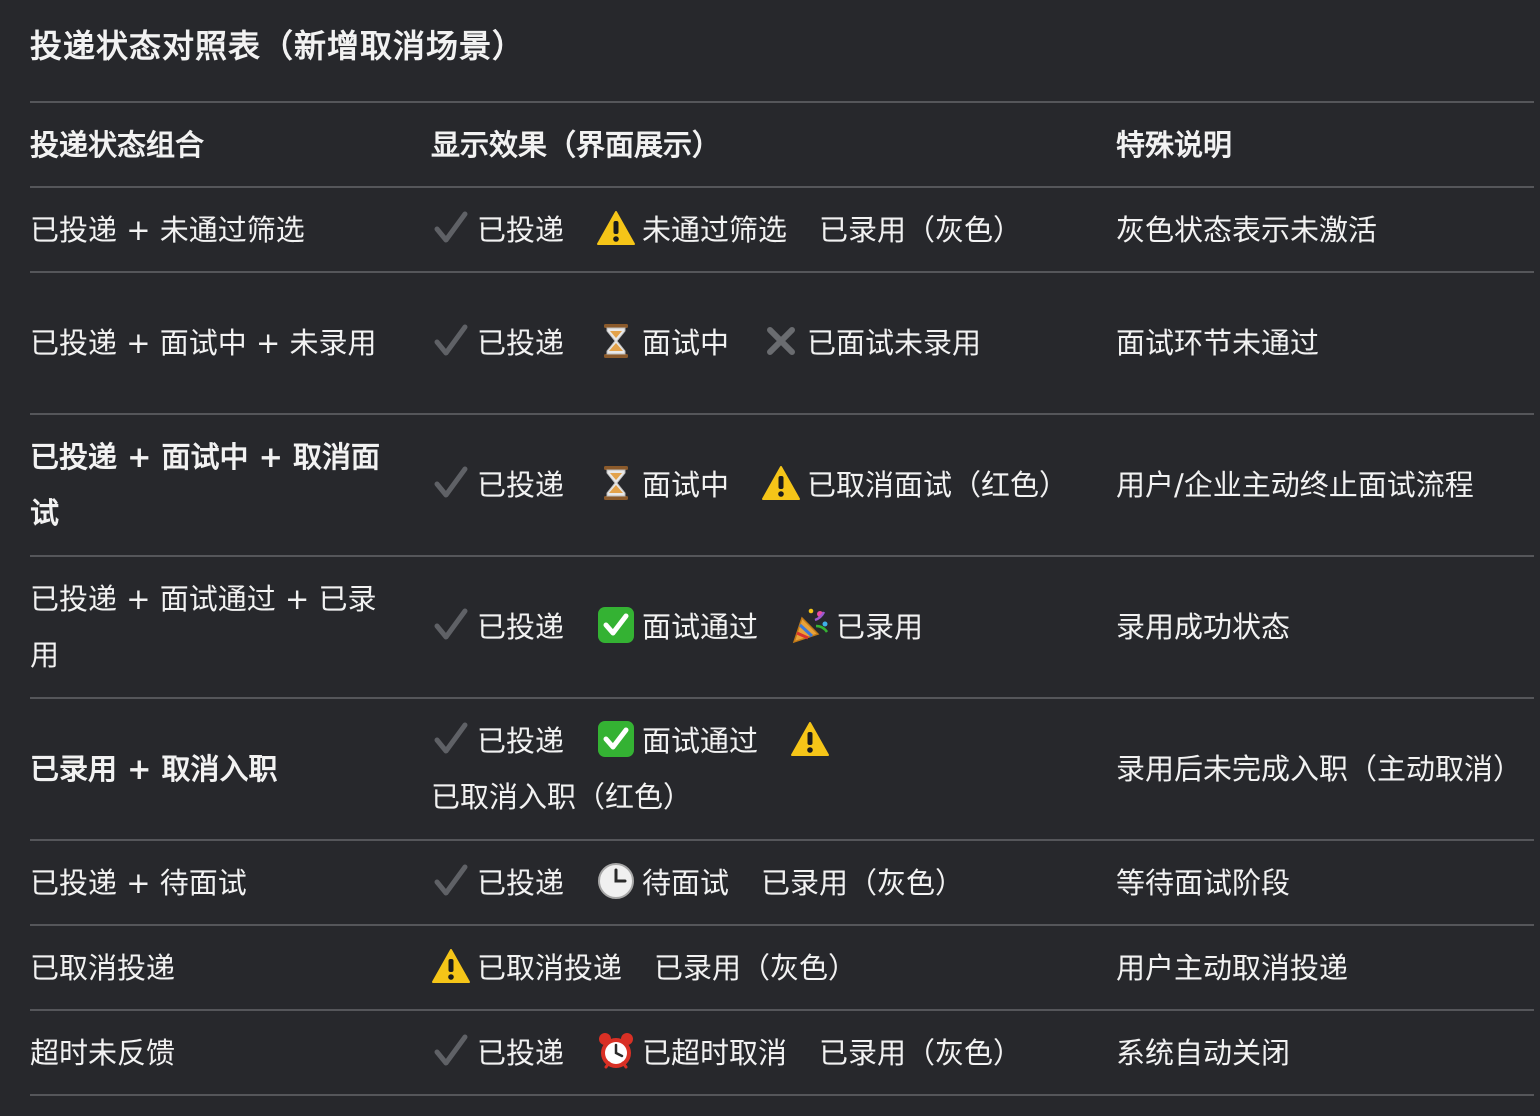  I want to click on special-note-cell: 系统自动关闭, so click(1203, 1052).